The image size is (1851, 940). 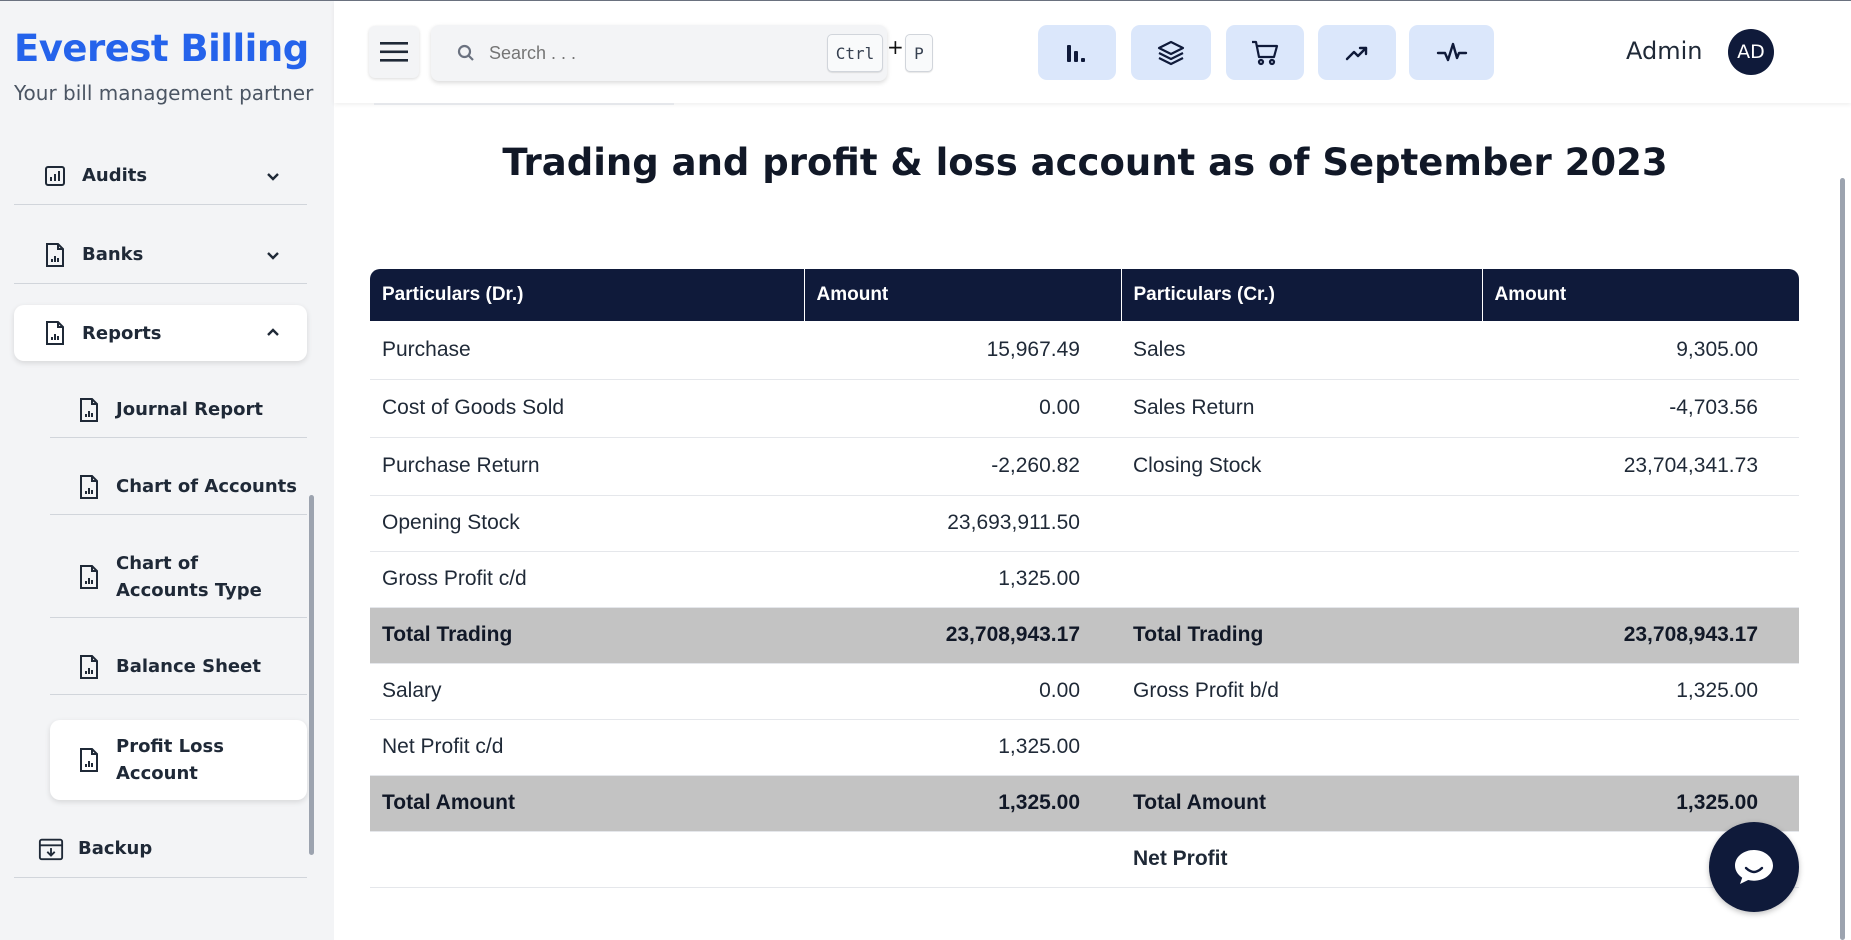 I want to click on search-bar: Ctrl + P, so click(x=682, y=53).